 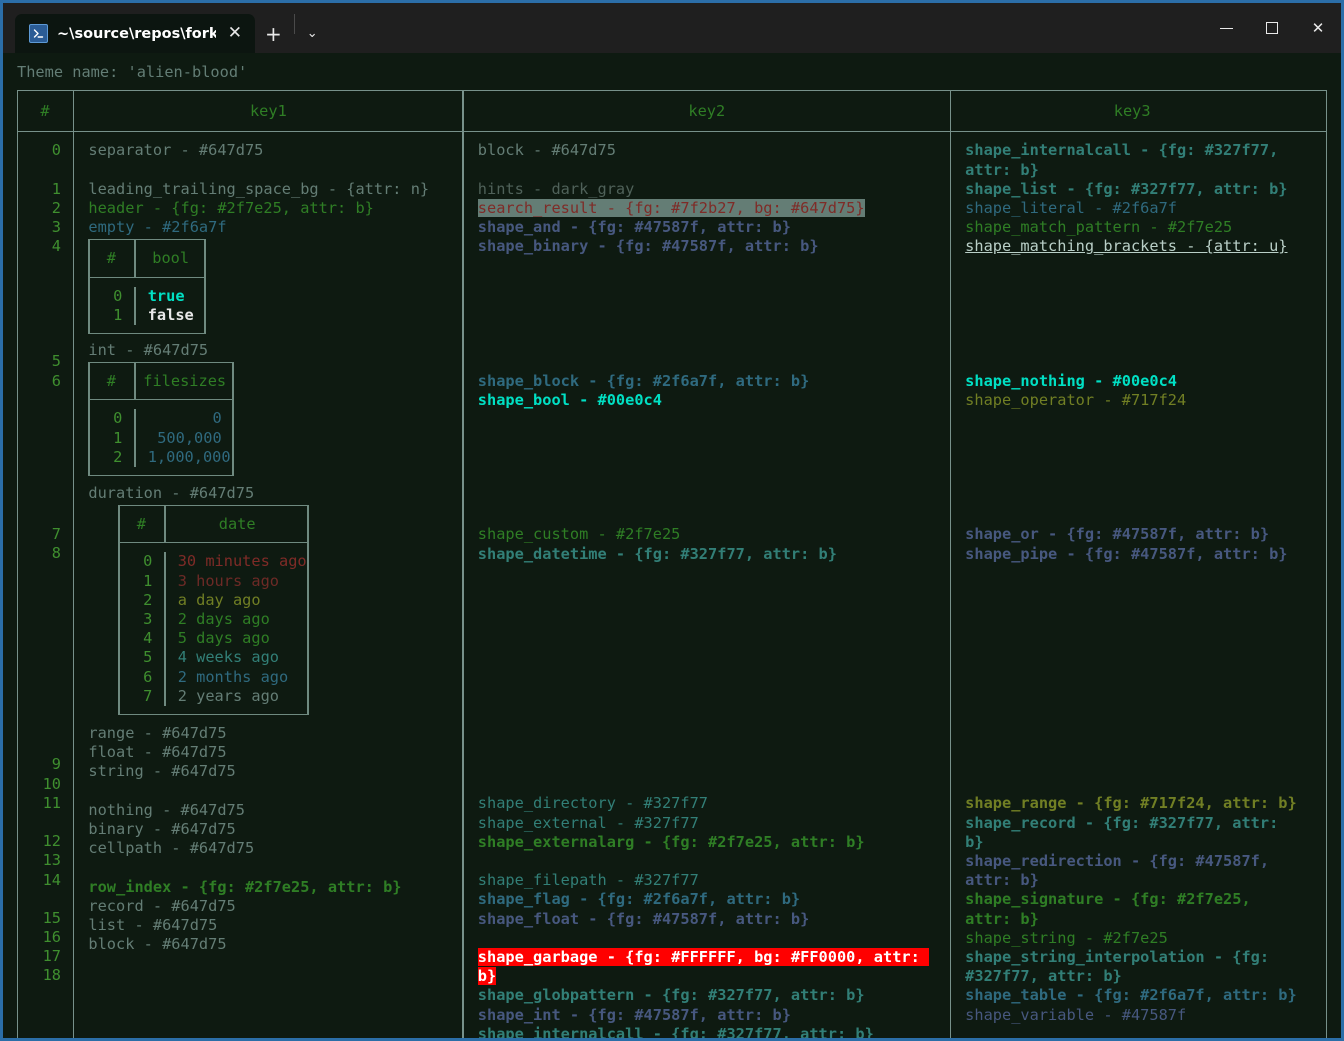 What do you see at coordinates (166, 295) in the screenshot?
I see `bool-value: true` at bounding box center [166, 295].